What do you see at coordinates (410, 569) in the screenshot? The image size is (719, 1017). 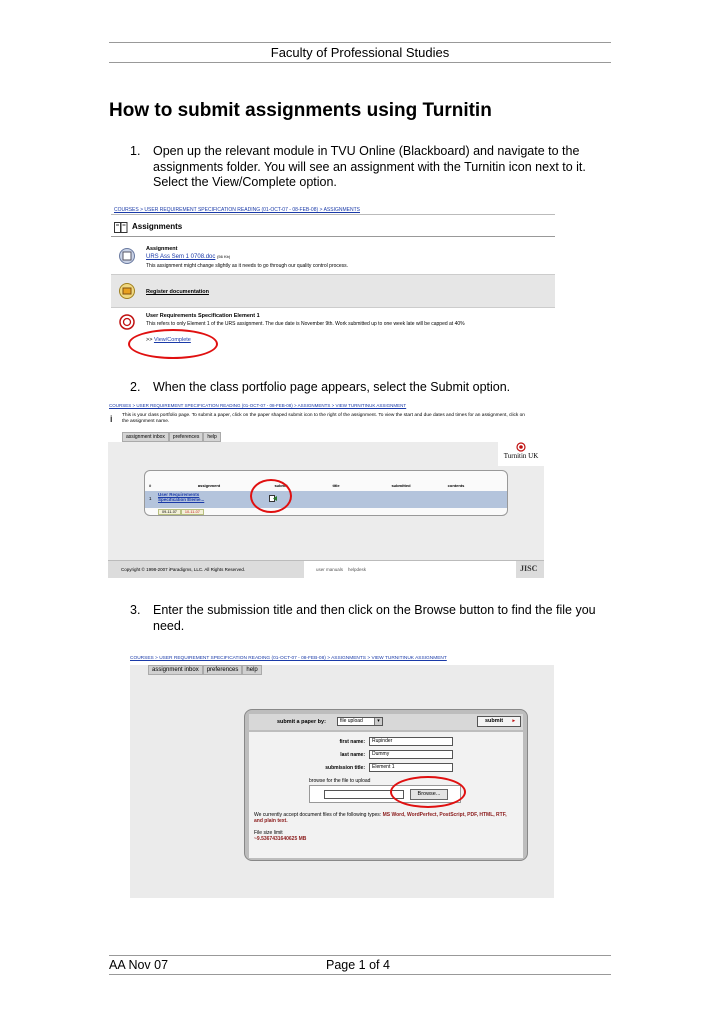 I see `footer-links: user manuals helpdesk` at bounding box center [410, 569].